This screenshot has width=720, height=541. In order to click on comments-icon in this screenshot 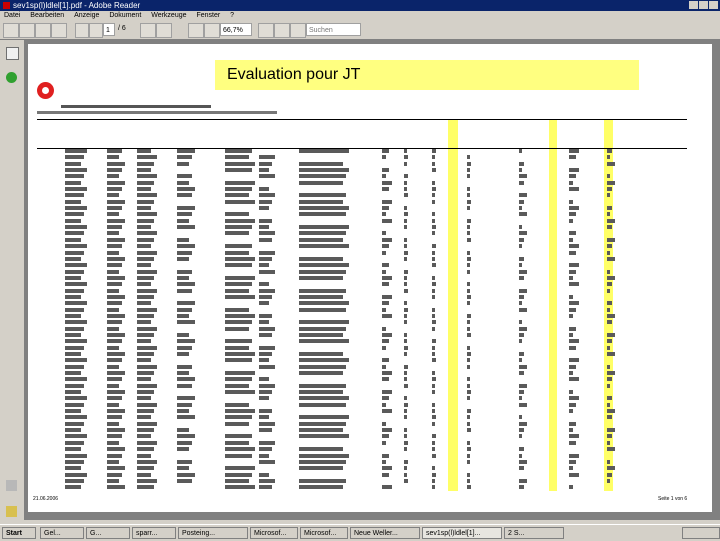, I will do `click(11, 511)`.